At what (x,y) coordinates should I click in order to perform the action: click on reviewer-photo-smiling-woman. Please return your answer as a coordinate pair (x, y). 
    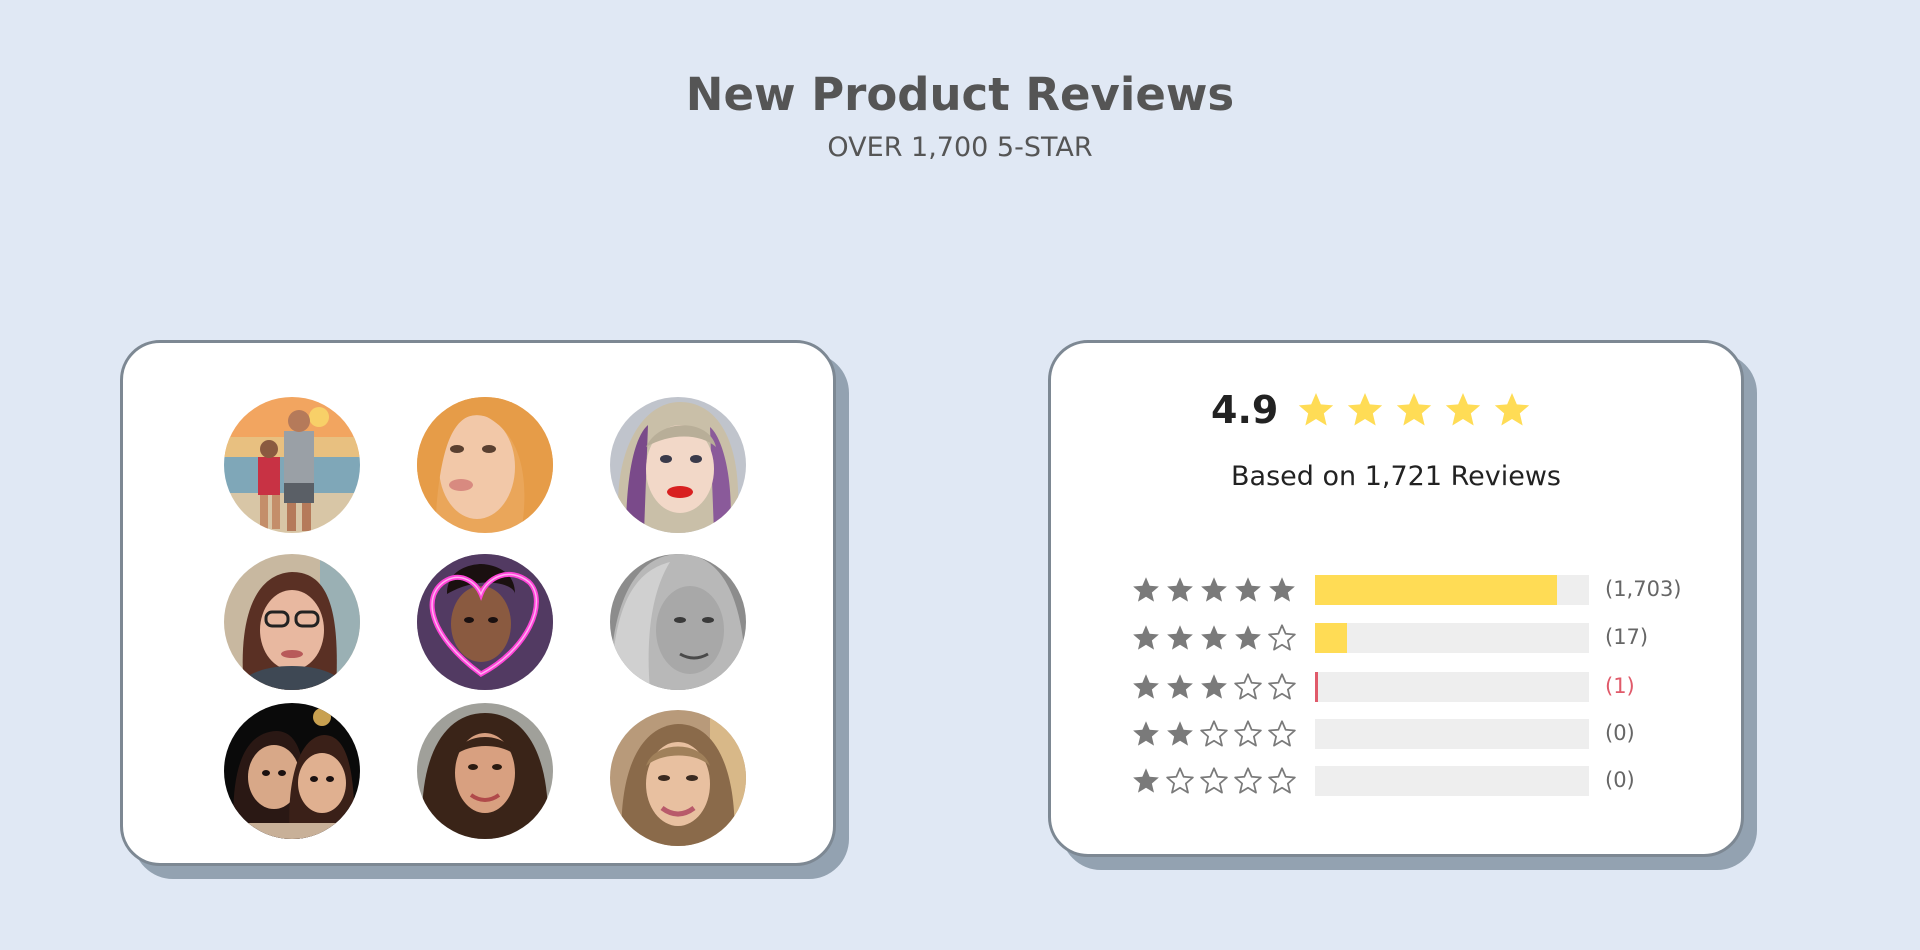
    Looking at the image, I should click on (678, 778).